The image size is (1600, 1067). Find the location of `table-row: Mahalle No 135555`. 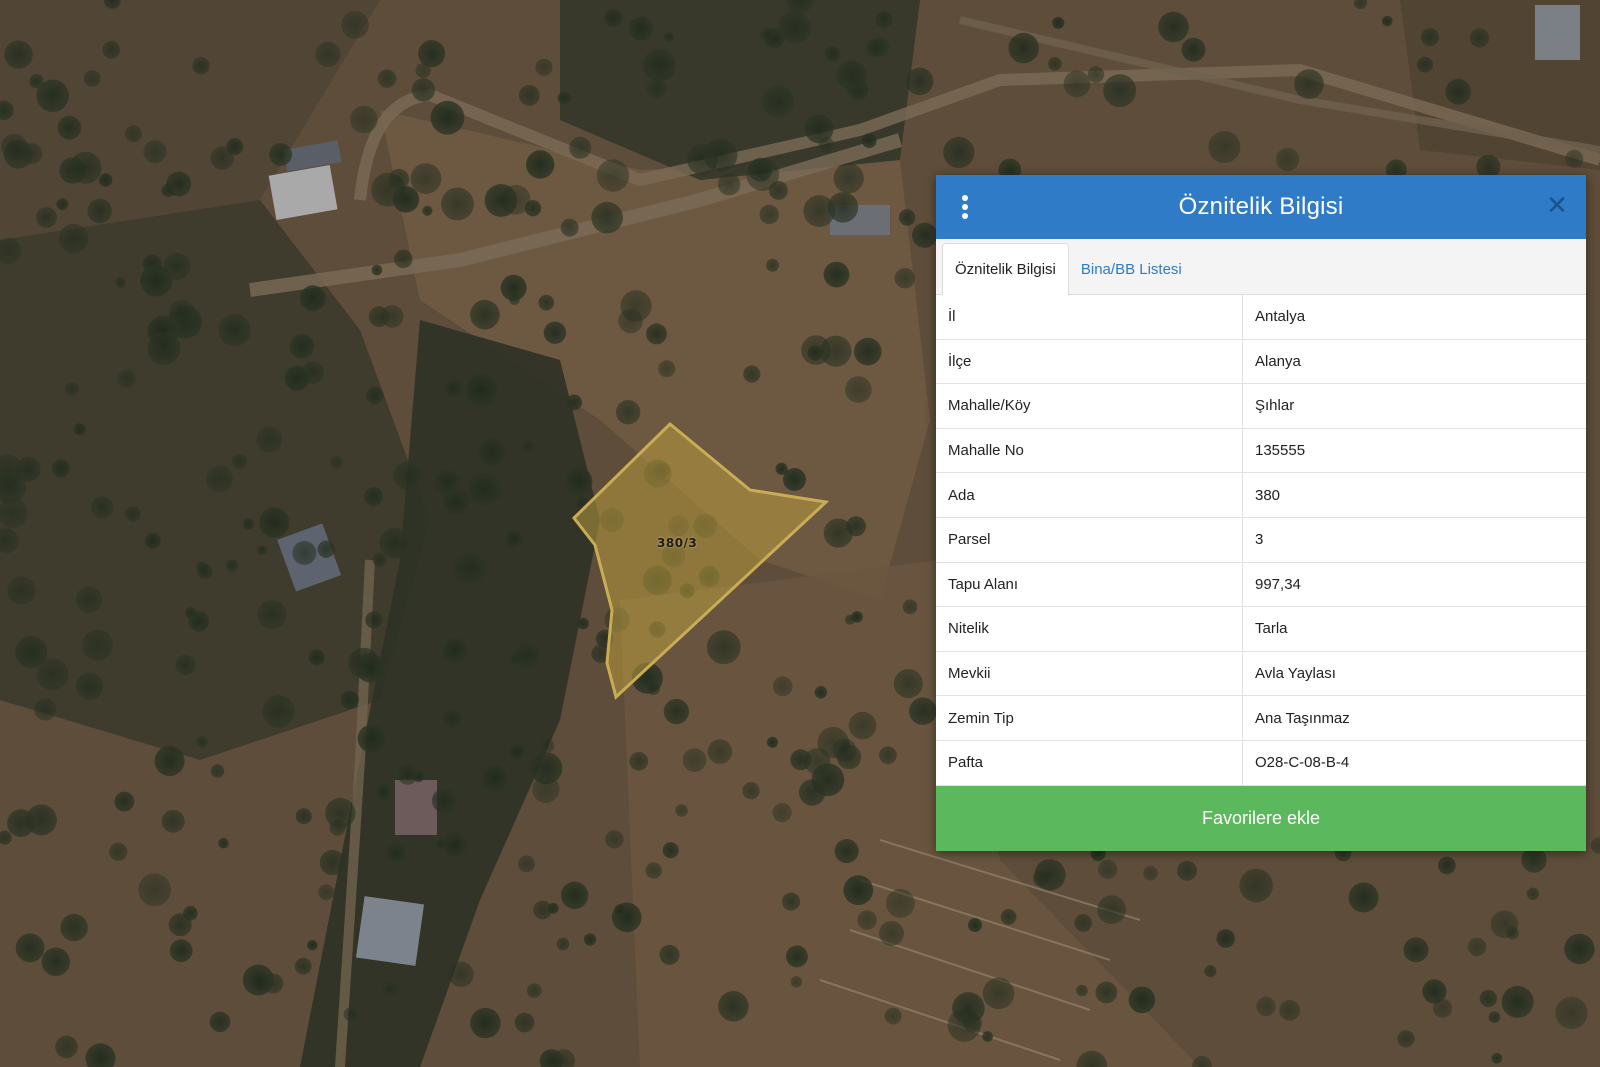

table-row: Mahalle No 135555 is located at coordinates (1261, 451).